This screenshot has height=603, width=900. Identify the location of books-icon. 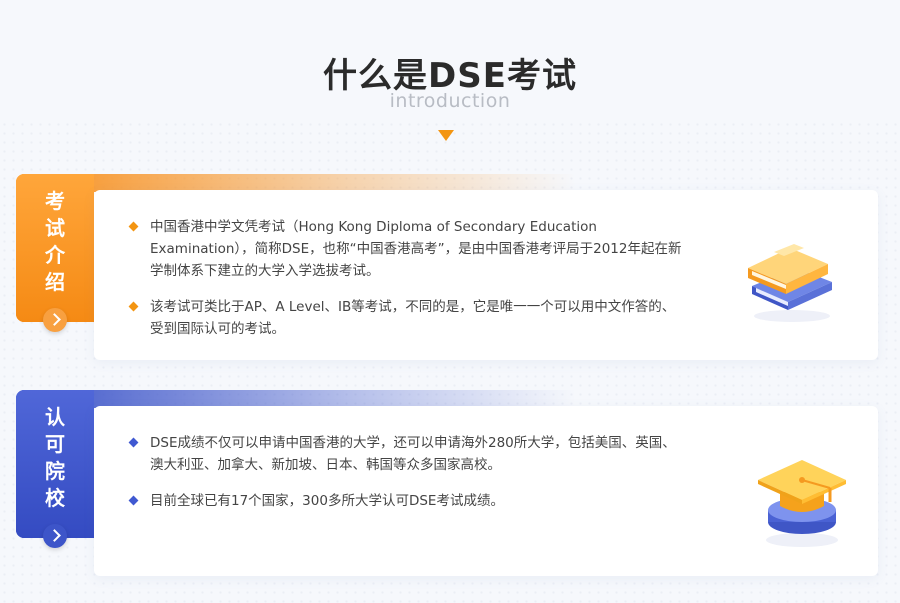
(790, 283).